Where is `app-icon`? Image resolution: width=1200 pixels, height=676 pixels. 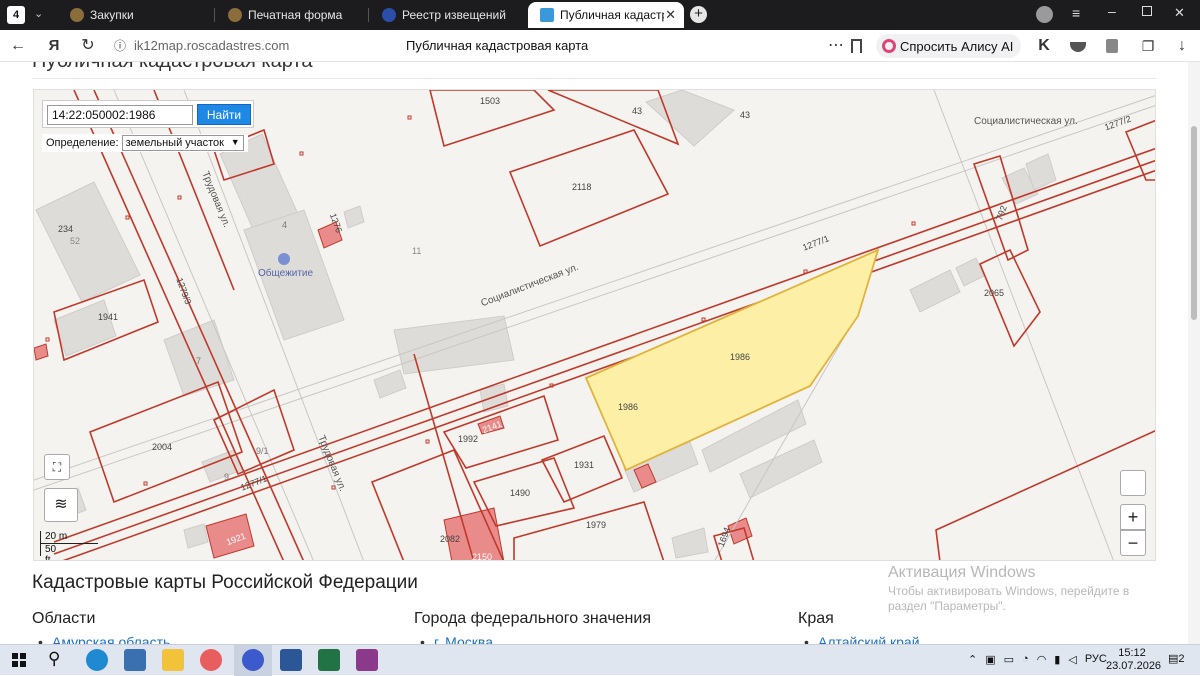
app-icon is located at coordinates (211, 660).